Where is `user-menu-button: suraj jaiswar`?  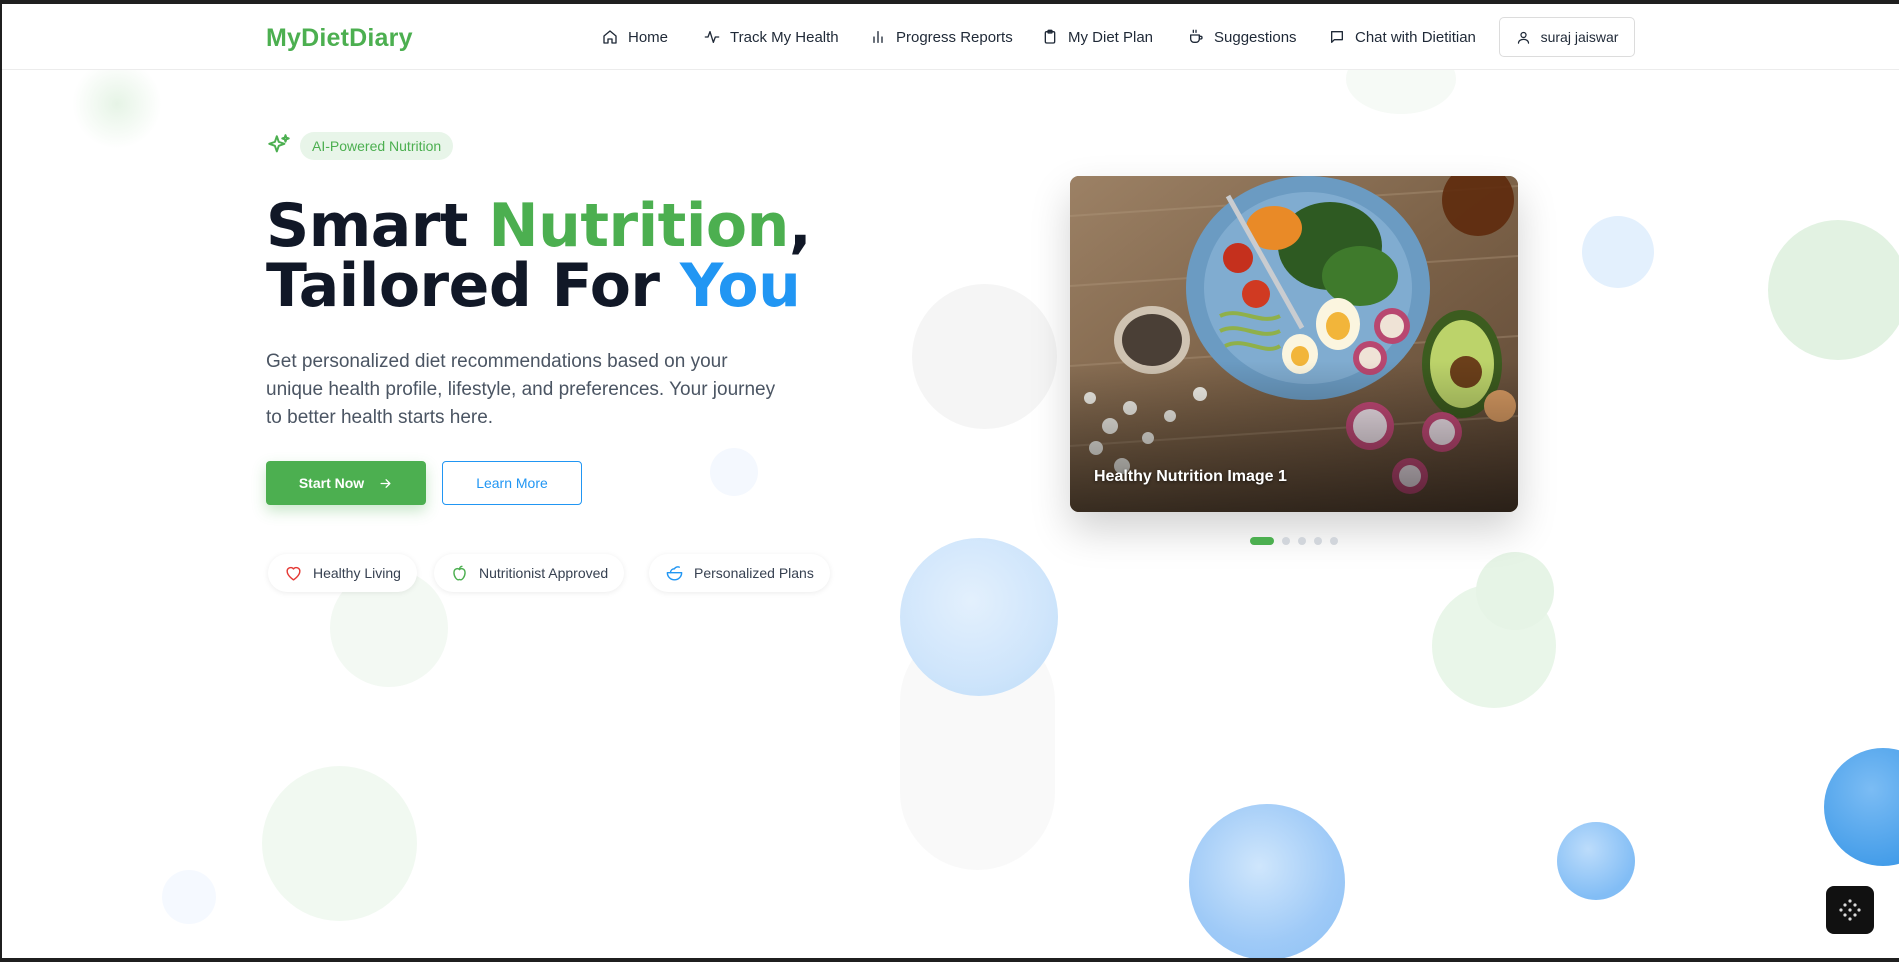 user-menu-button: suraj jaiswar is located at coordinates (1567, 37).